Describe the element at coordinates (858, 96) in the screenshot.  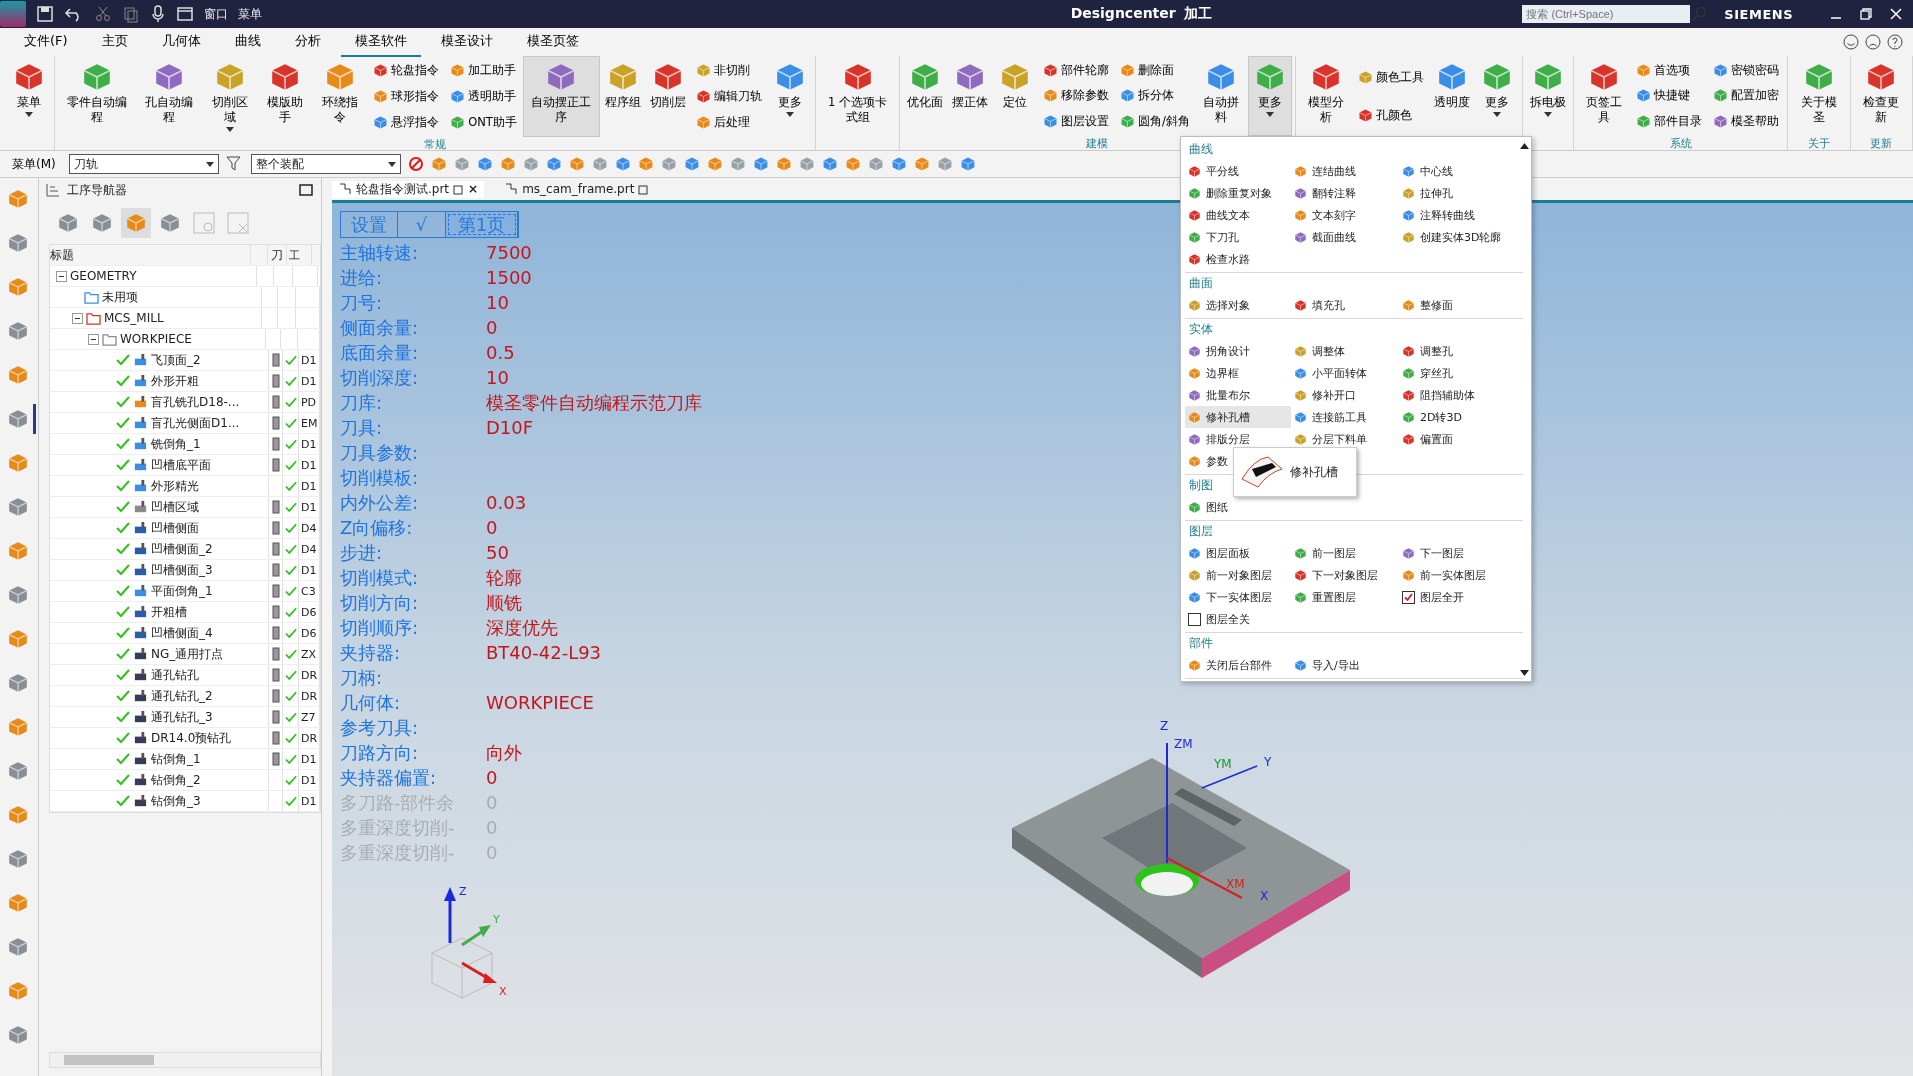
I see `ribbon-button: 1 个选项卡式组` at that location.